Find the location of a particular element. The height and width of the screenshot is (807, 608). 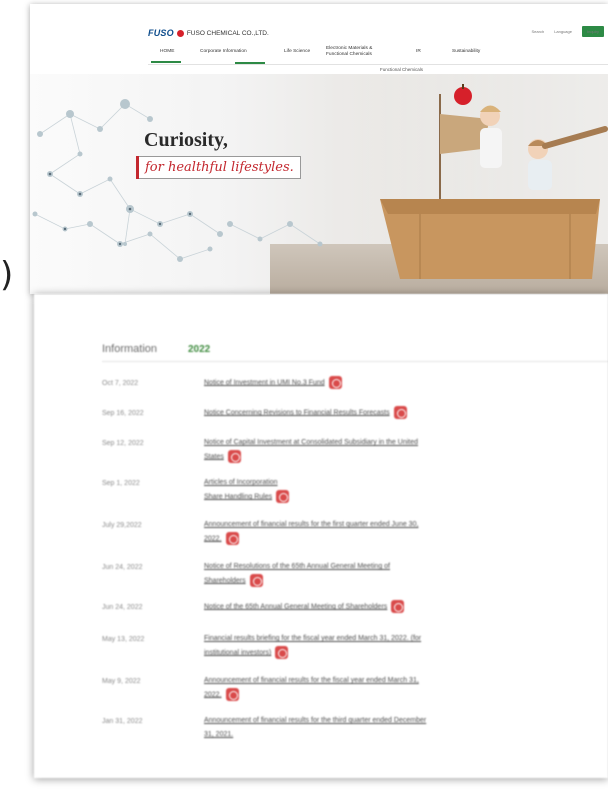

information-divider is located at coordinates (355, 361).